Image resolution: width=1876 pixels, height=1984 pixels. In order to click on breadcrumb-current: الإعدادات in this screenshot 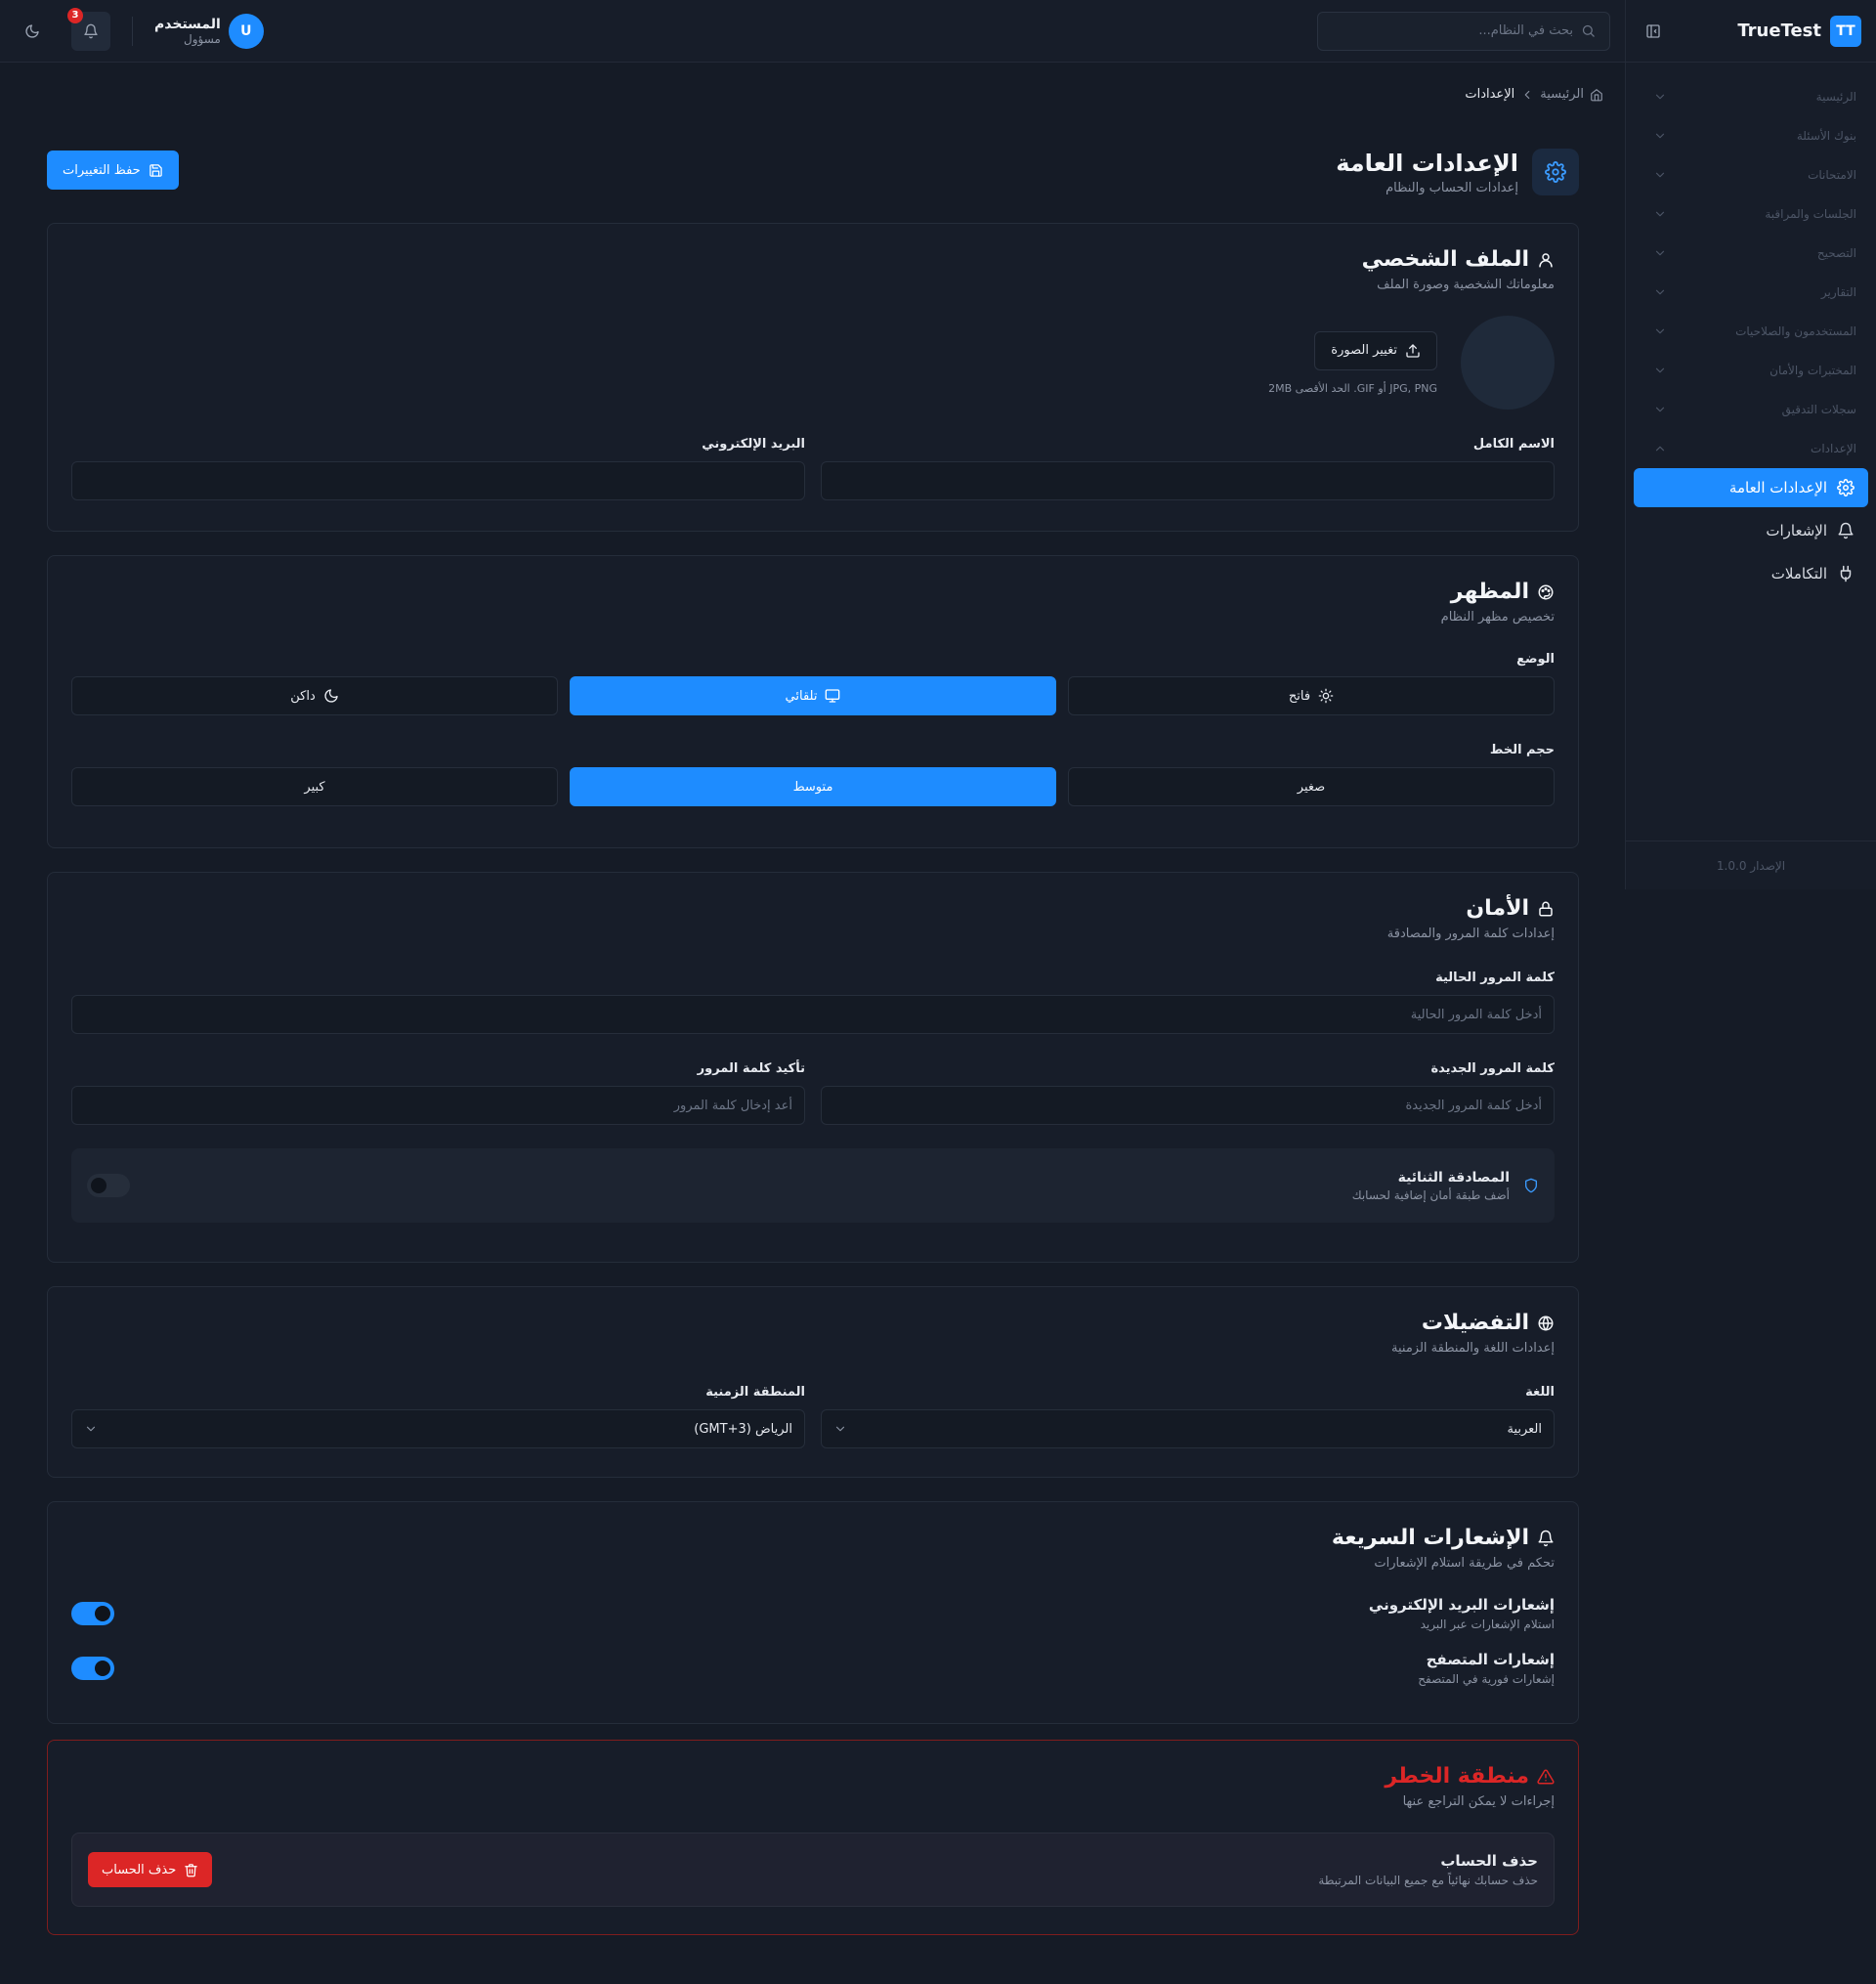, I will do `click(1490, 94)`.